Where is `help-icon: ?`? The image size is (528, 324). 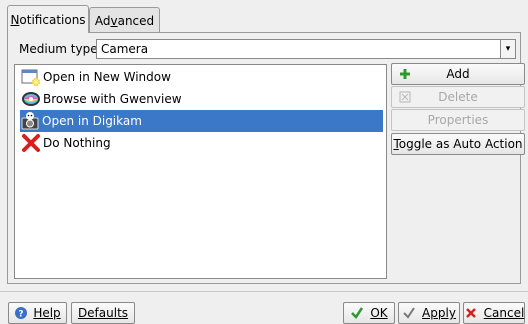
help-icon: ? is located at coordinates (21, 313).